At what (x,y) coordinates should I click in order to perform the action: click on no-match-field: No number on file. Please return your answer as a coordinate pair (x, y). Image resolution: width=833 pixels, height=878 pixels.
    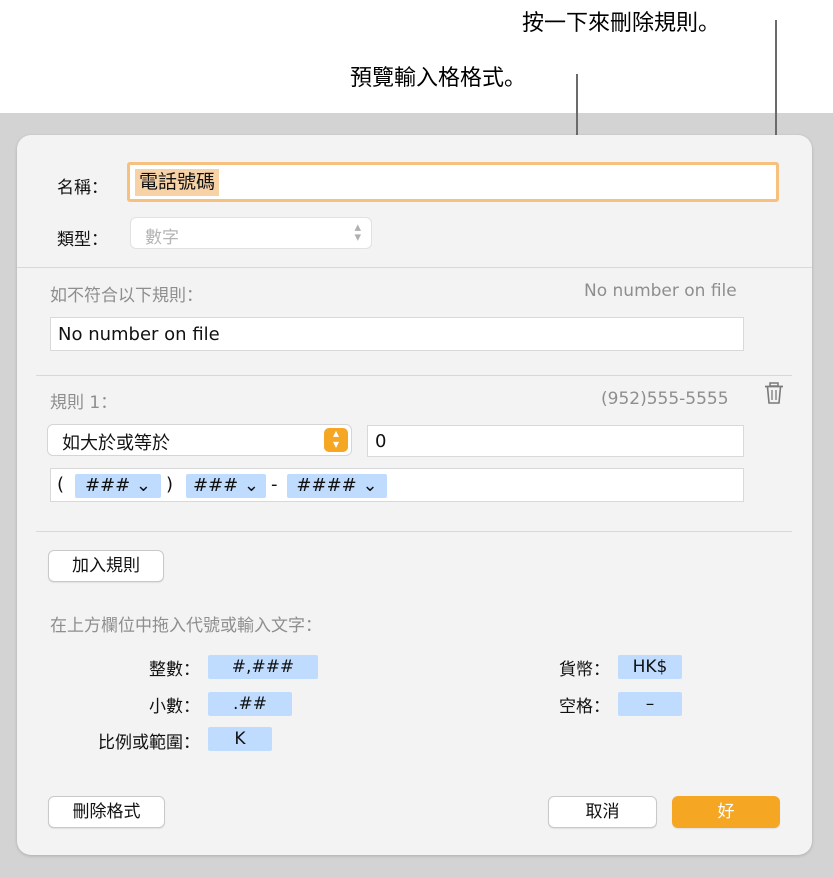
    Looking at the image, I should click on (397, 334).